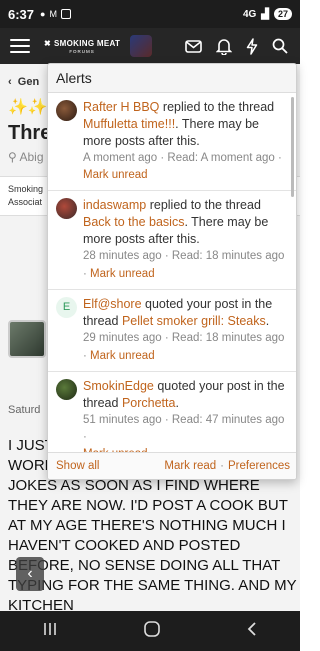  I want to click on battery-level: 27, so click(282, 14).